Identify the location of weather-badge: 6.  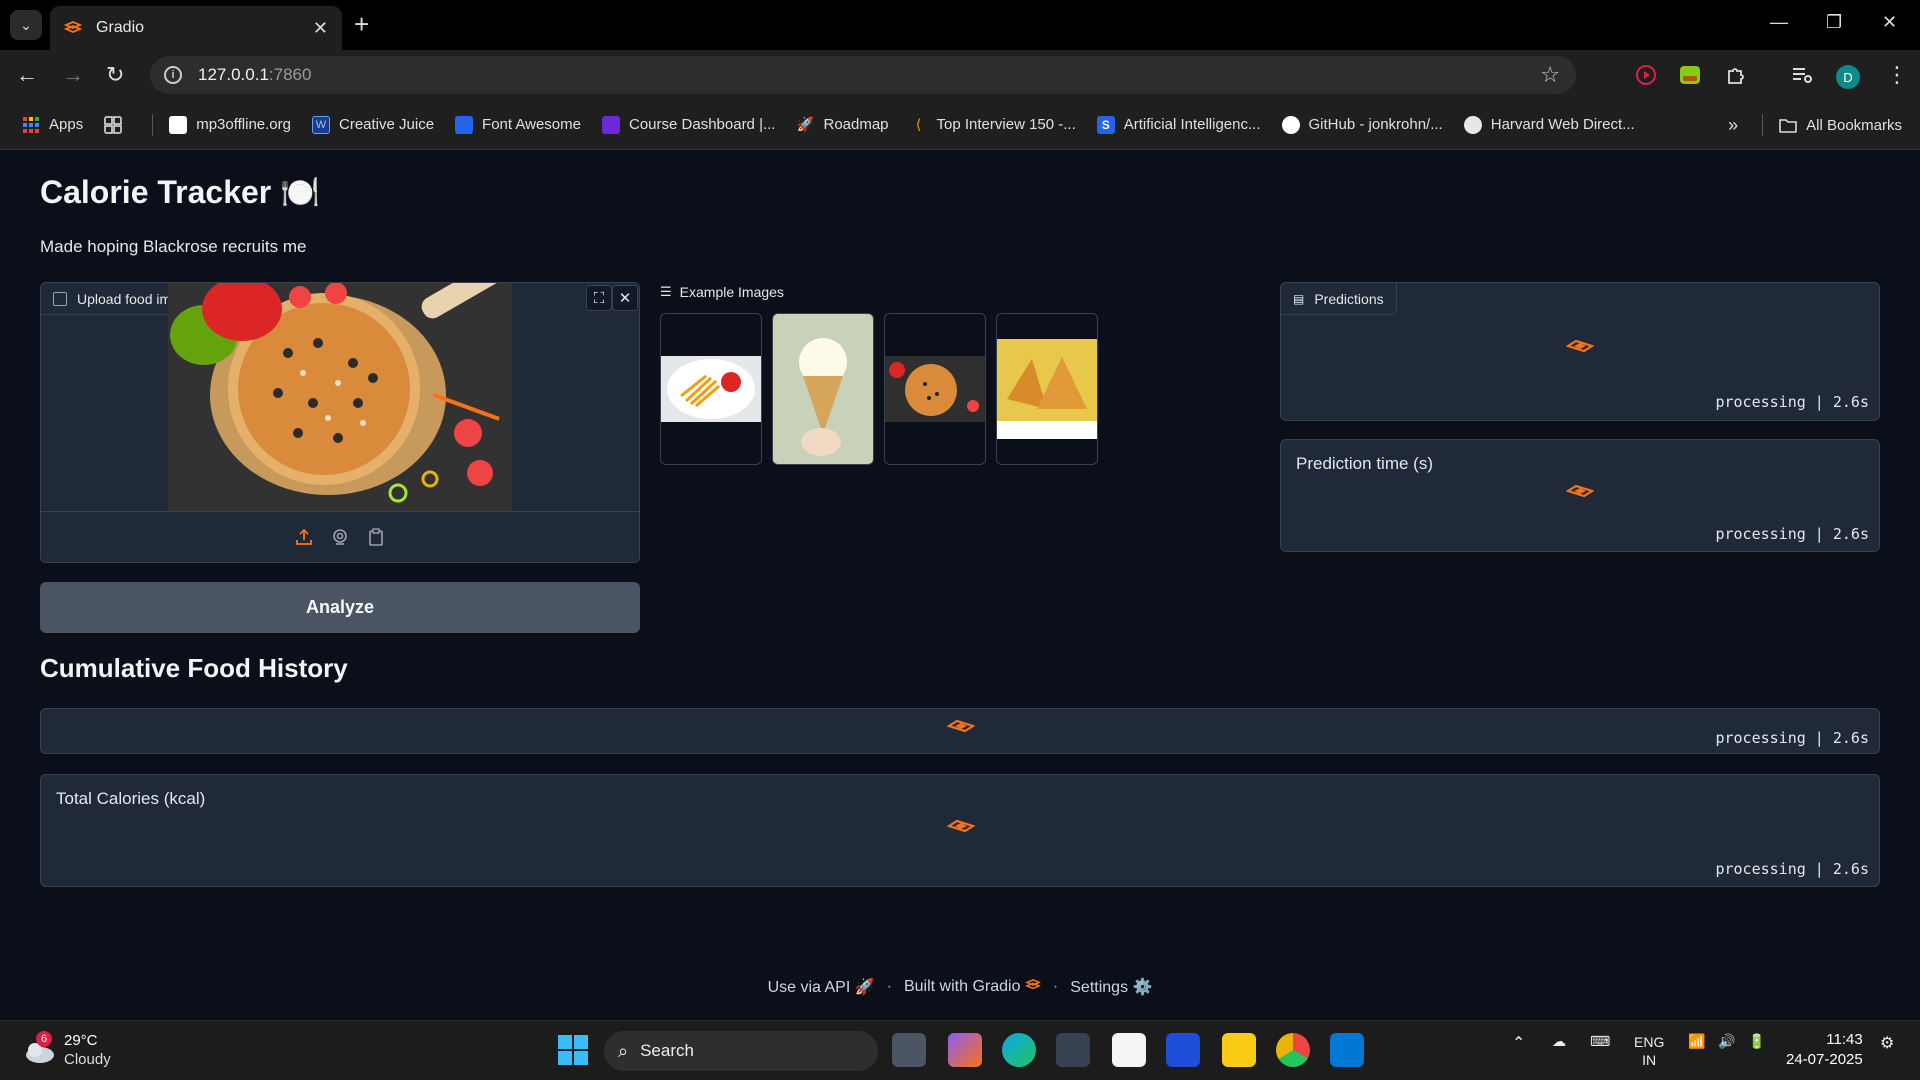
(44, 1039).